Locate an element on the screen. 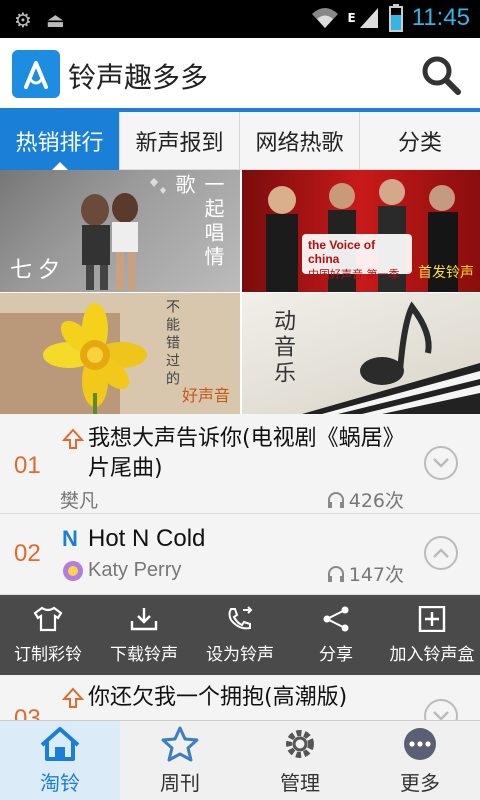 The image size is (480, 800). expand-button is located at coordinates (441, 463).